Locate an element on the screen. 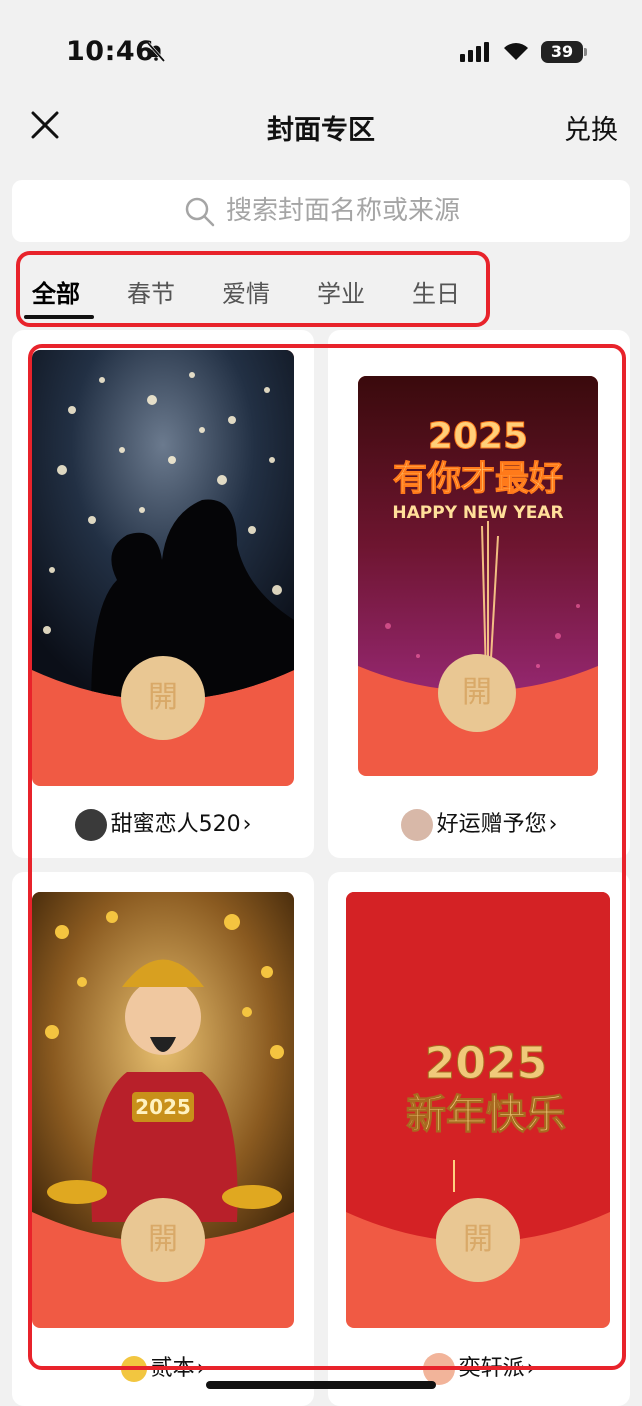 This screenshot has height=1406, width=642. tab-study: 学业 is located at coordinates (341, 291).